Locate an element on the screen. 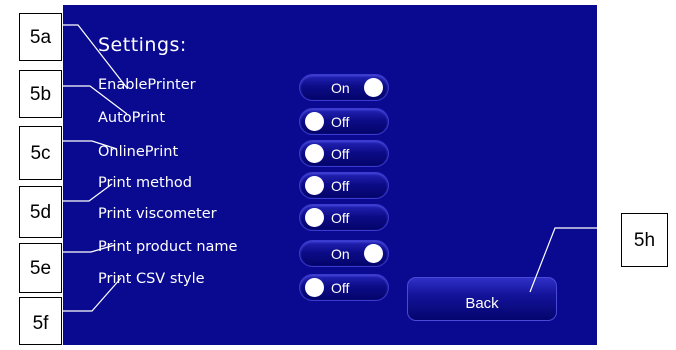 This screenshot has width=676, height=350. leader-5d is located at coordinates (87, 192).